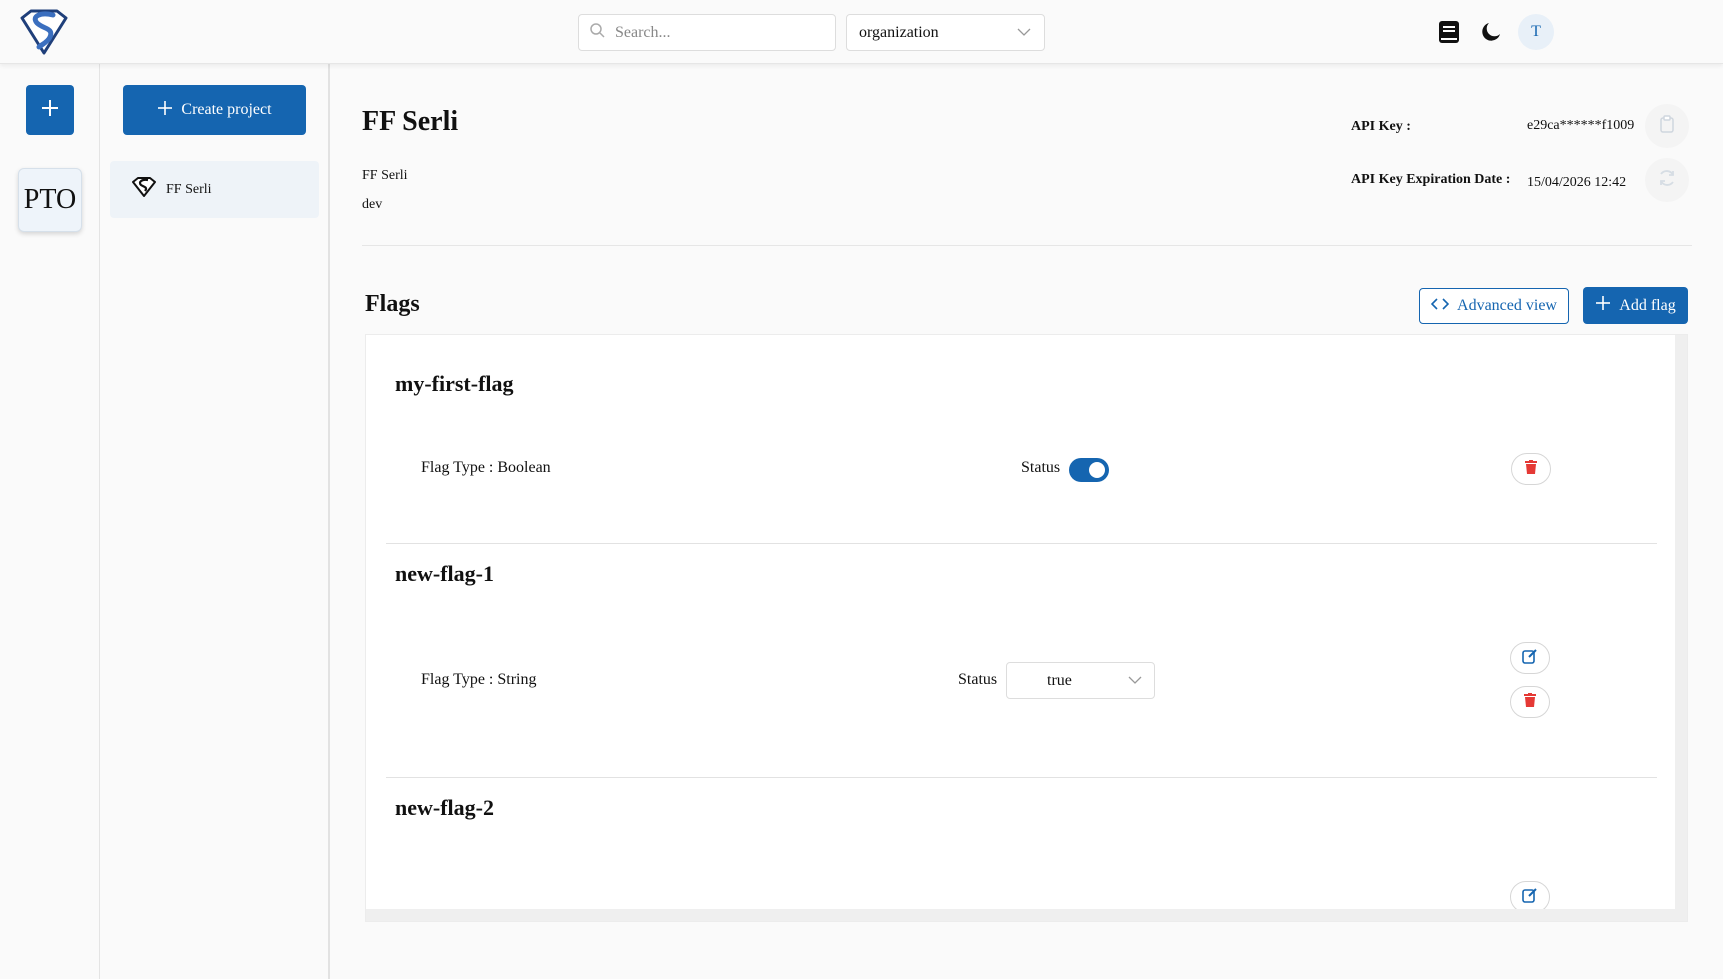 This screenshot has width=1723, height=979. Describe the element at coordinates (1449, 32) in the screenshot. I see `book-icon` at that location.